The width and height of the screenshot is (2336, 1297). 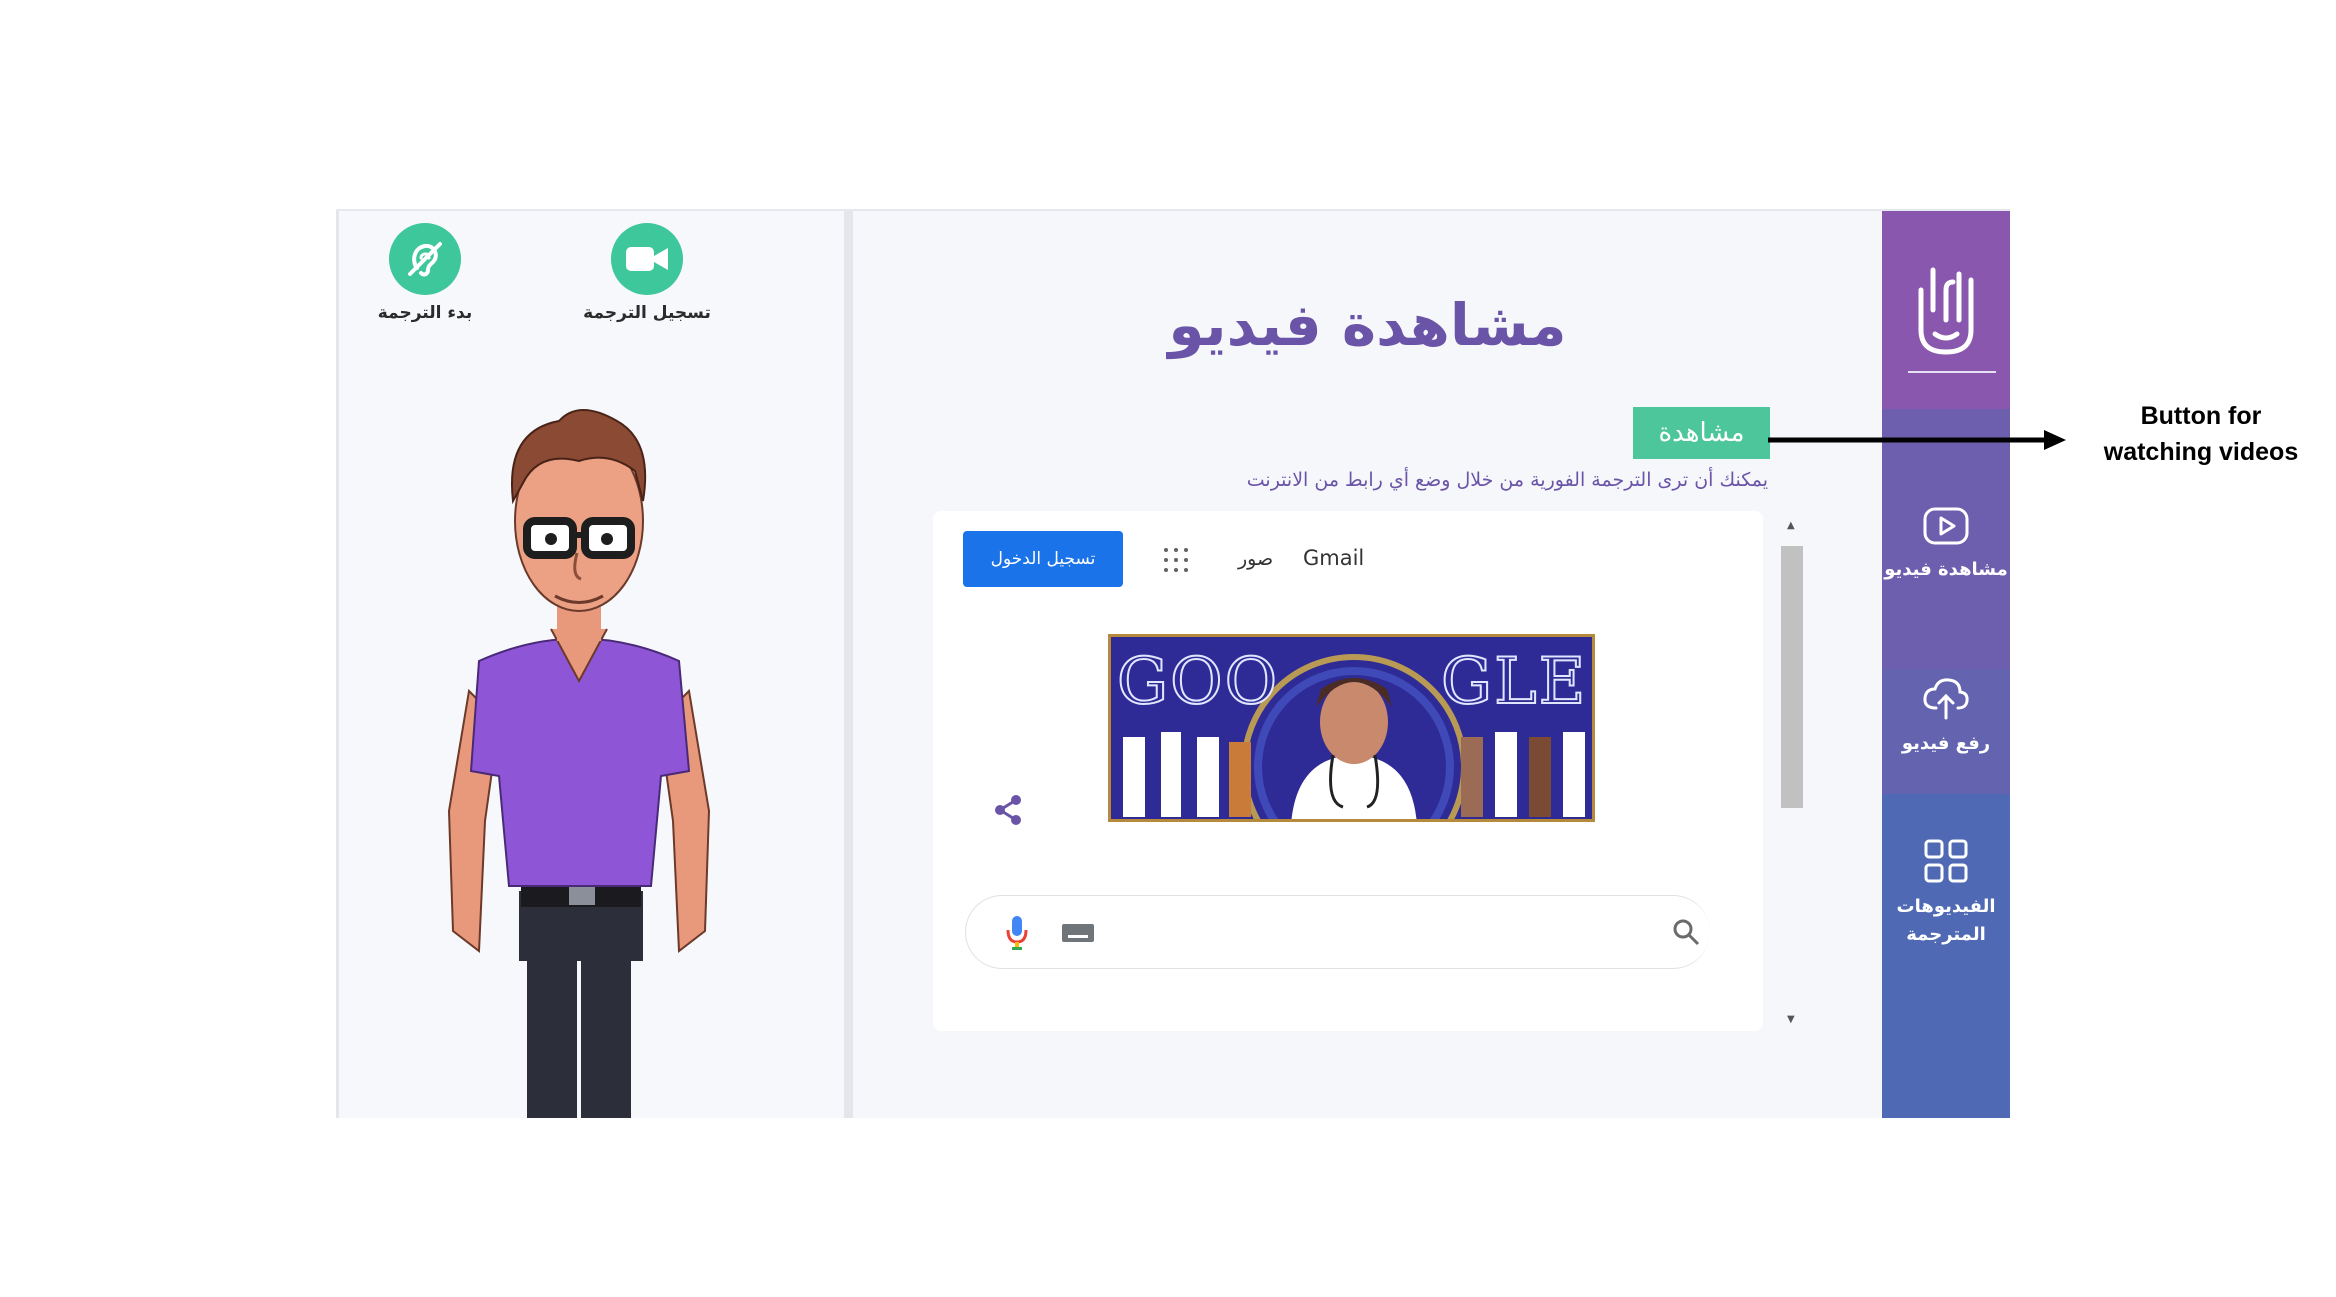 I want to click on keyboard-icon, so click(x=1078, y=933).